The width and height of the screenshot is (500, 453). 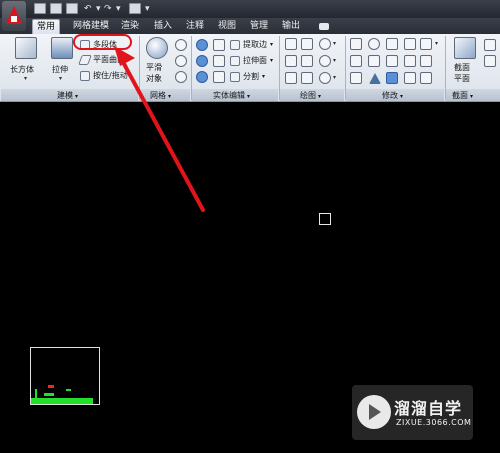 What do you see at coordinates (62, 62) in the screenshot?
I see `extrude-button: 拉伸 ▾` at bounding box center [62, 62].